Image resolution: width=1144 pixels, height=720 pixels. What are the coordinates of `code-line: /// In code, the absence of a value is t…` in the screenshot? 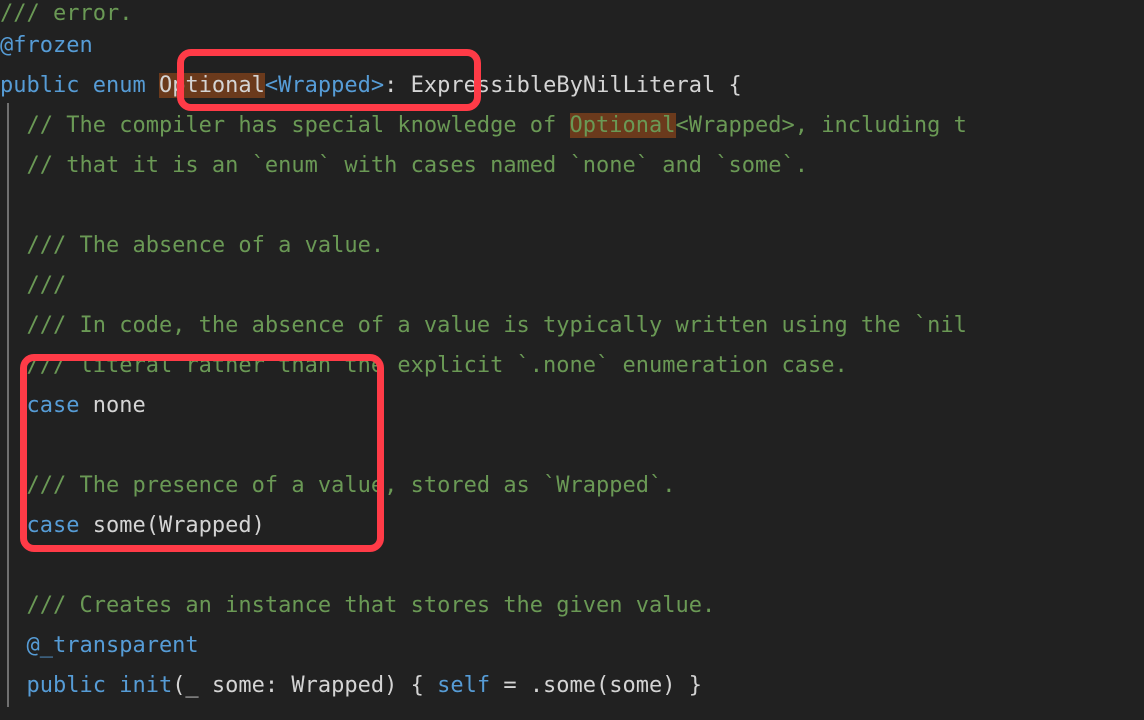 It's located at (572, 326).